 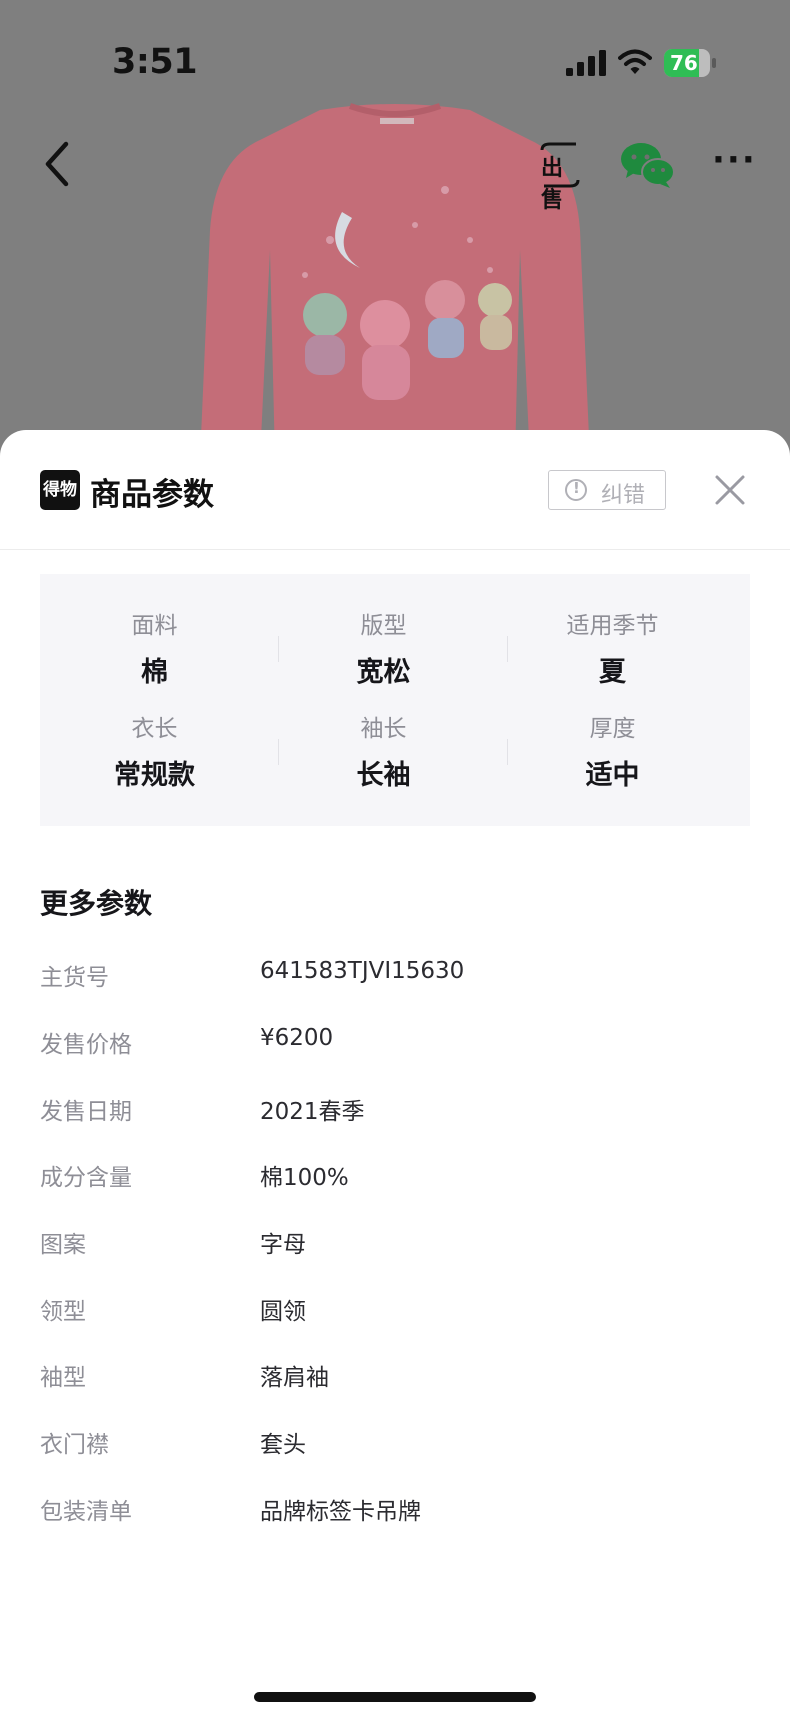 I want to click on param-key: 发售价格, so click(x=86, y=1045).